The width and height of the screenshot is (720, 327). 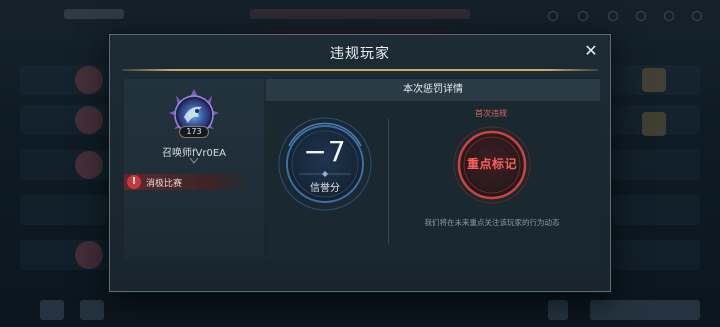 I want to click on warning-icon: !, so click(x=134, y=182).